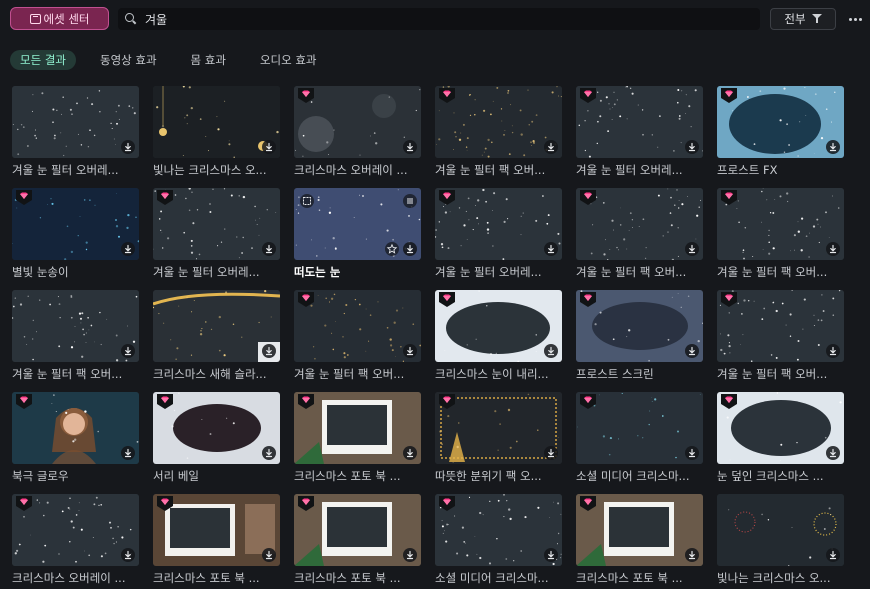  I want to click on tab-video-effects: 동영상 효과, so click(128, 60).